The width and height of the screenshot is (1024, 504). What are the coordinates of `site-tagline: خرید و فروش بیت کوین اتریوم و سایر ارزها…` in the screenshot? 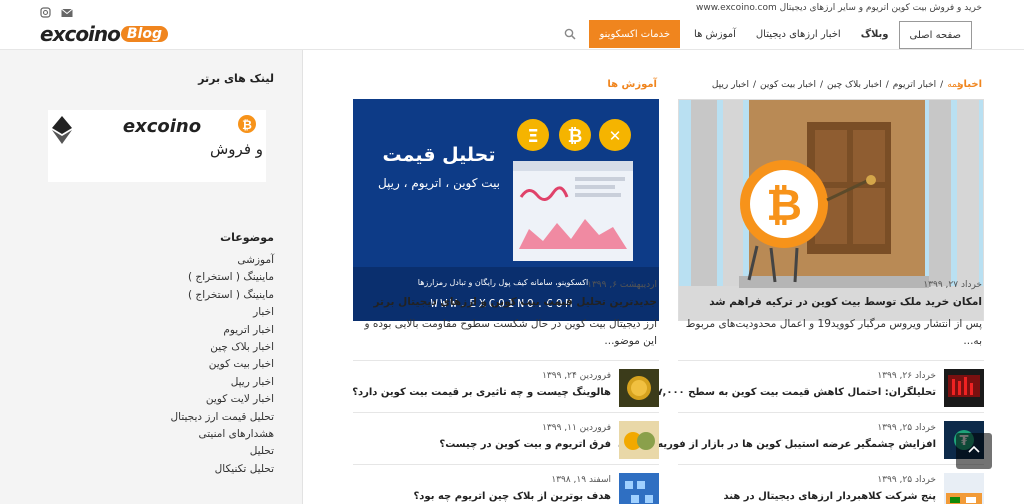 It's located at (839, 8).